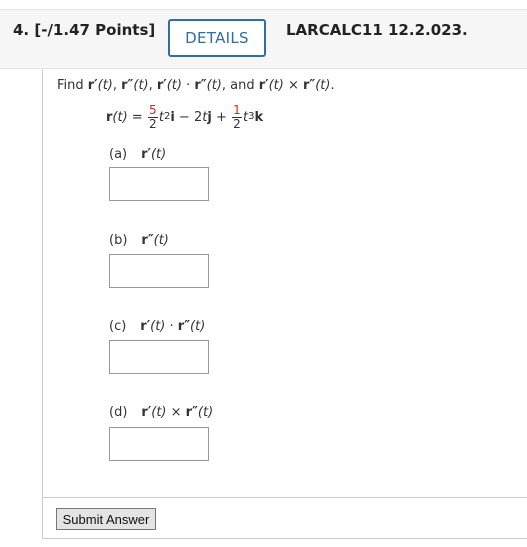 The height and width of the screenshot is (547, 527). What do you see at coordinates (377, 30) in the screenshot?
I see `assignment-id: LARCALC11 12.2.023.` at bounding box center [377, 30].